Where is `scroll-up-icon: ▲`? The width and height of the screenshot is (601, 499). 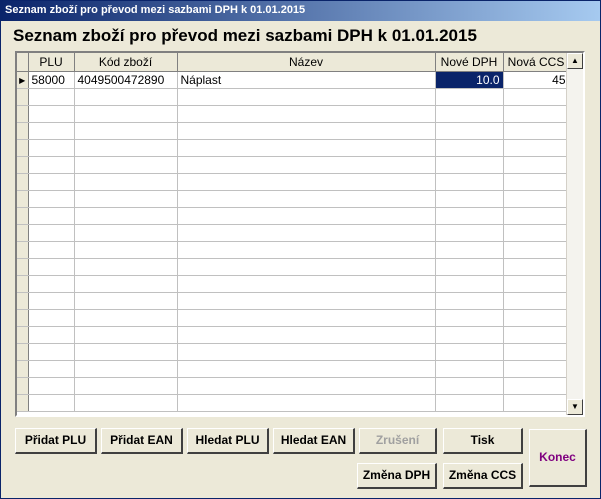
scroll-up-icon: ▲ is located at coordinates (575, 61).